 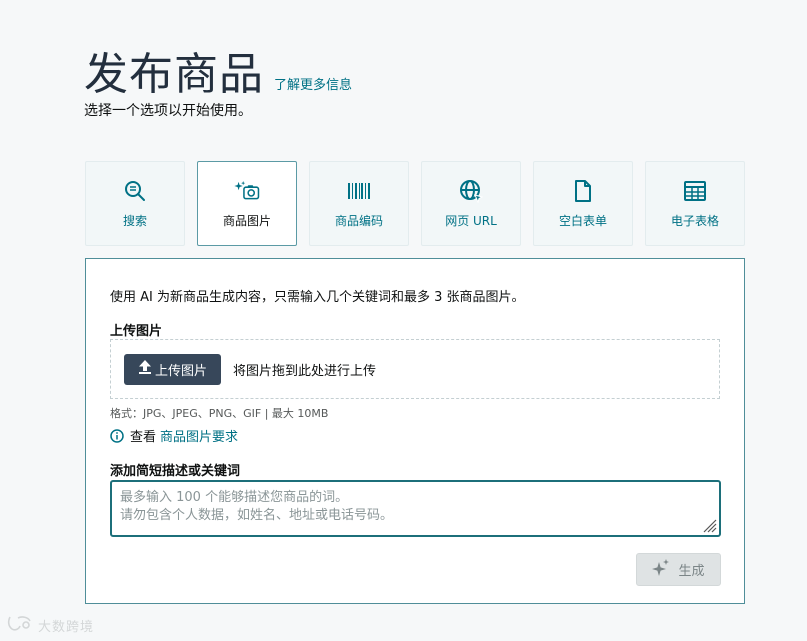 I want to click on option-product-code: 商品编码, so click(x=359, y=203).